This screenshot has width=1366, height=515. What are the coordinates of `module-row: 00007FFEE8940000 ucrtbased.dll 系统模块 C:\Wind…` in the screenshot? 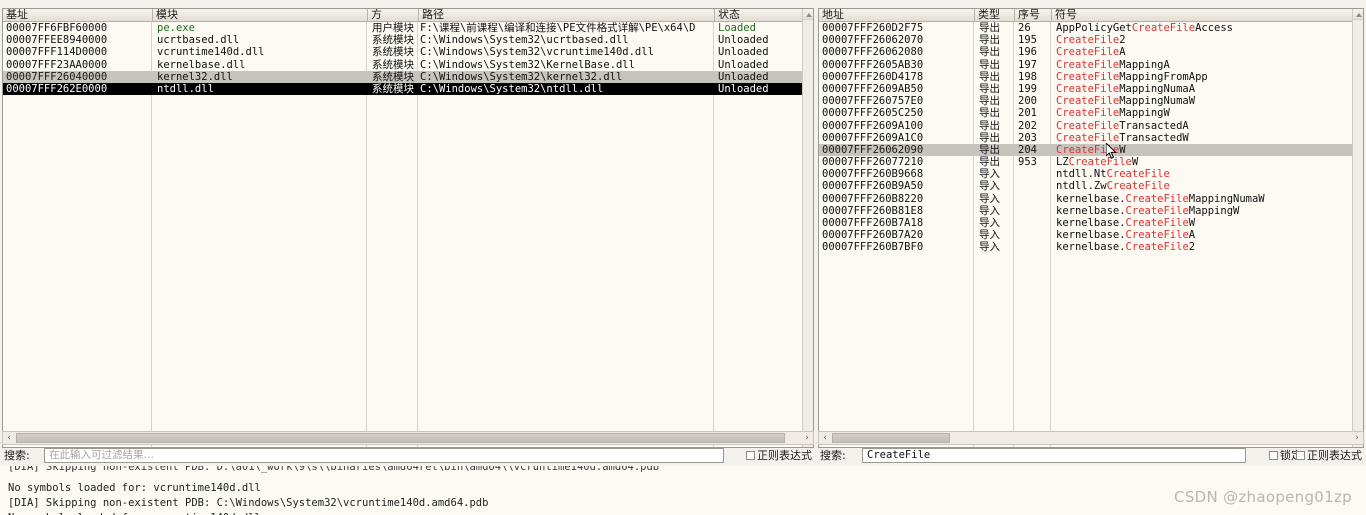 It's located at (408, 40).